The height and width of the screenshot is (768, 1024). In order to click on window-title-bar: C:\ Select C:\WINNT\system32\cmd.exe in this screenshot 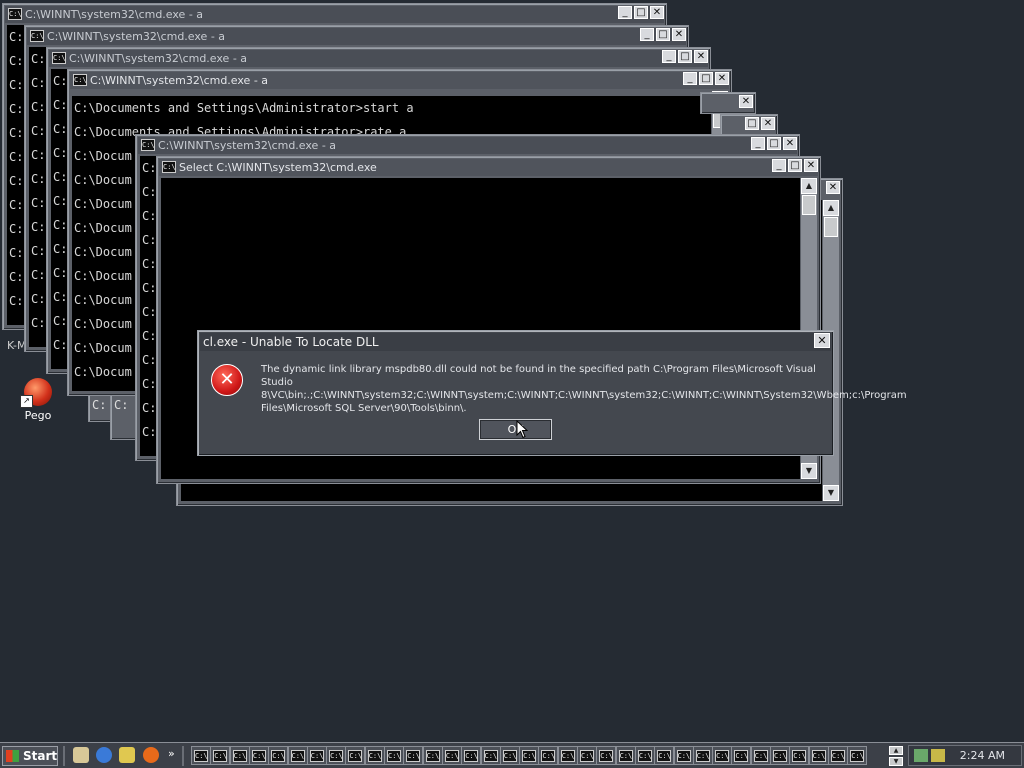, I will do `click(488, 167)`.